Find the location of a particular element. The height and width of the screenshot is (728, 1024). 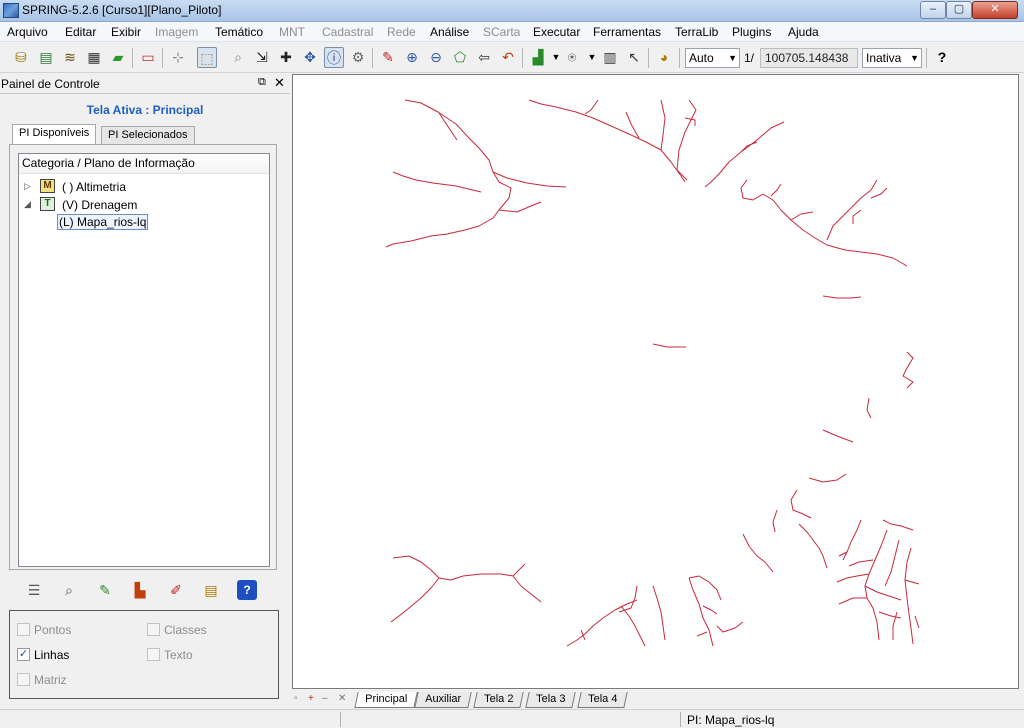

close-panel-icon: ✕ is located at coordinates (279, 83).